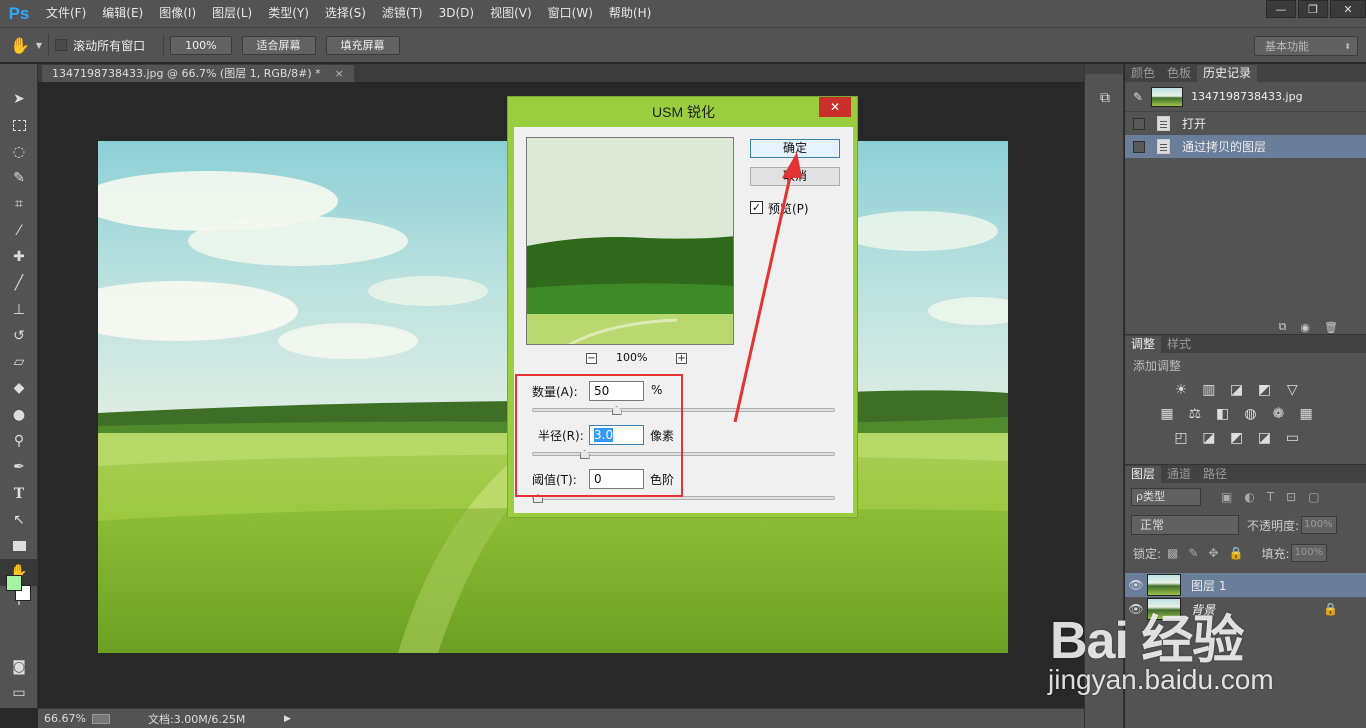  What do you see at coordinates (19, 546) in the screenshot?
I see `rectangle-tool-icon` at bounding box center [19, 546].